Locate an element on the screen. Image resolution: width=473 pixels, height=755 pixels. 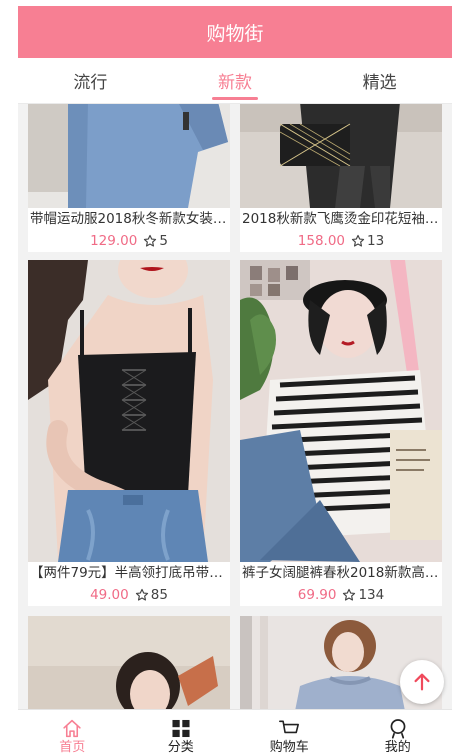
product-card: 带帽运动服2018秋冬新款女装宽松显瘦卫衣 129.00 5 is located at coordinates (129, 178).